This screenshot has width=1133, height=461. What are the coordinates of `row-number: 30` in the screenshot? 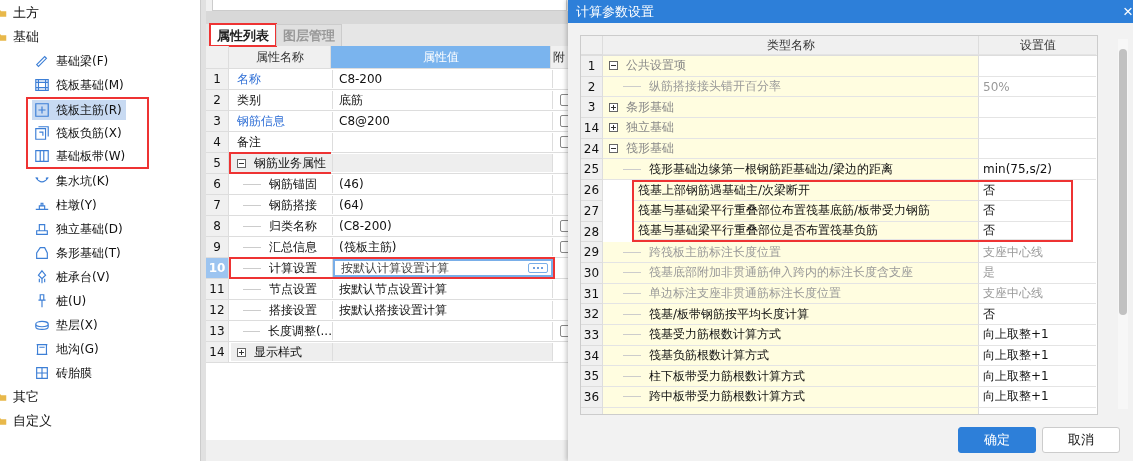 It's located at (592, 273).